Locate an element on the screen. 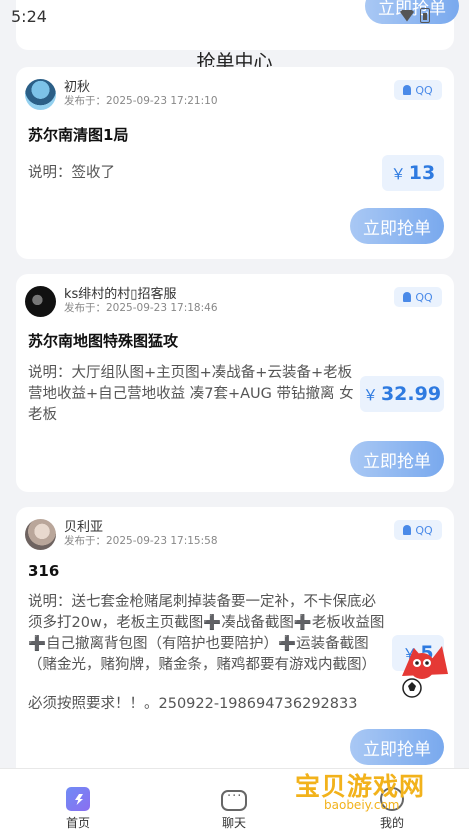 This screenshot has width=469, height=834. tab-home: 首页 is located at coordinates (78, 801).